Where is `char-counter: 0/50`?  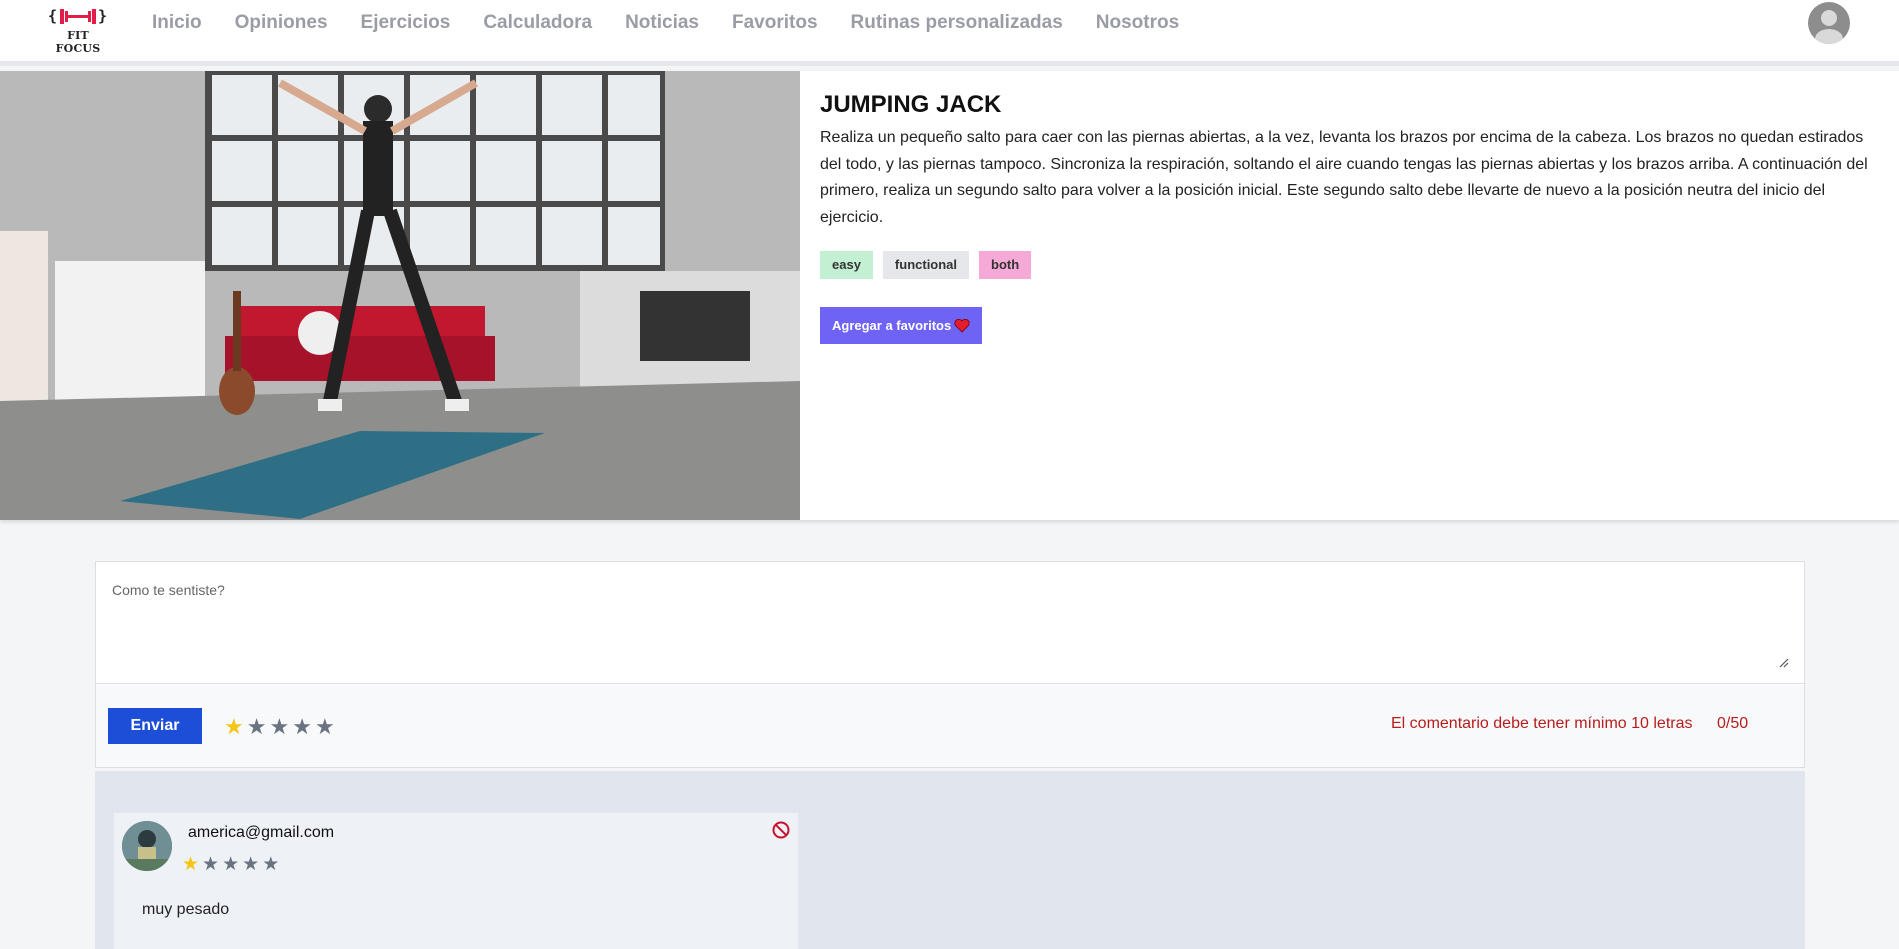
char-counter: 0/50 is located at coordinates (1733, 723).